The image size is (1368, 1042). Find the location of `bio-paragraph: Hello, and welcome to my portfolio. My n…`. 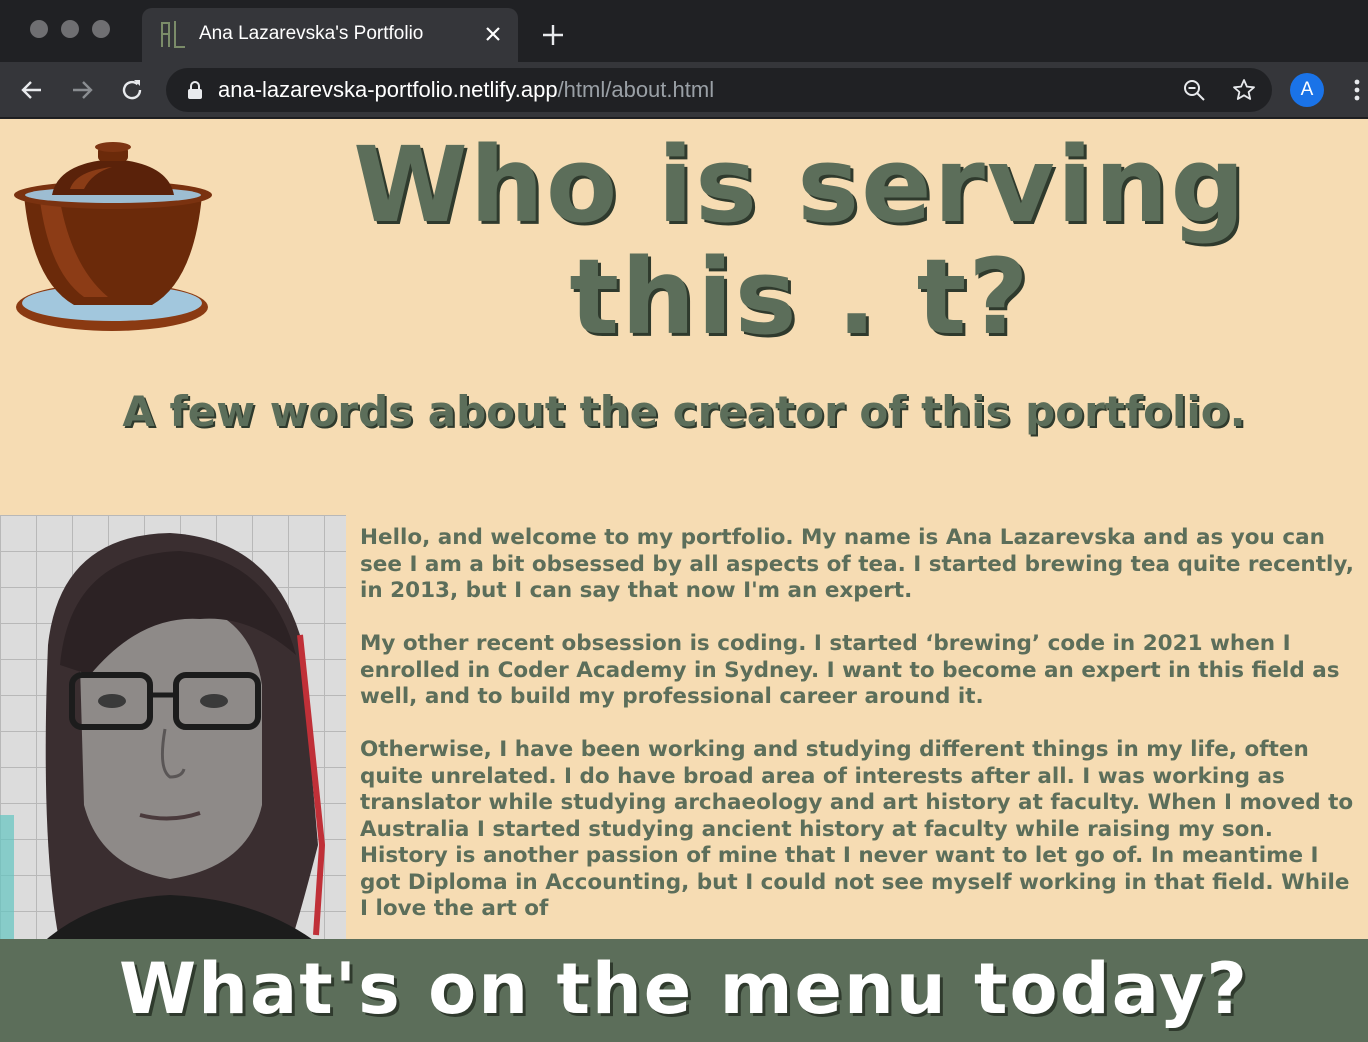

bio-paragraph: Hello, and welcome to my portfolio. My n… is located at coordinates (857, 564).